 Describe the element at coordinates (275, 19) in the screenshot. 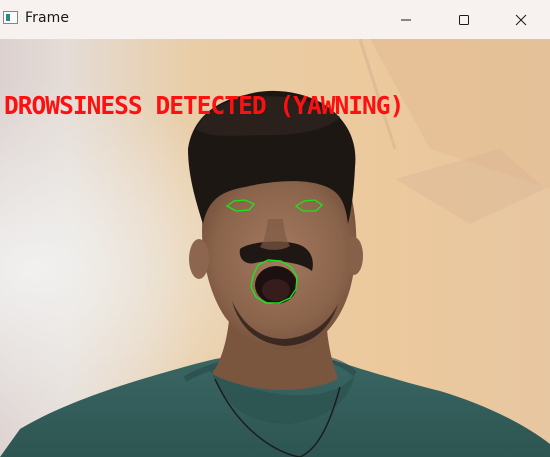

I see `title-bar: Frame` at that location.